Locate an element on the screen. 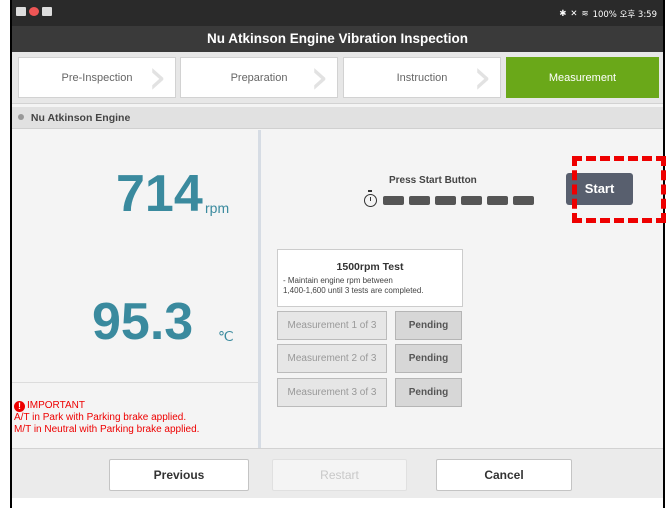 Image resolution: width=670 pixels, height=508 pixels. start-prompt: Press Start Button is located at coordinates (433, 180).